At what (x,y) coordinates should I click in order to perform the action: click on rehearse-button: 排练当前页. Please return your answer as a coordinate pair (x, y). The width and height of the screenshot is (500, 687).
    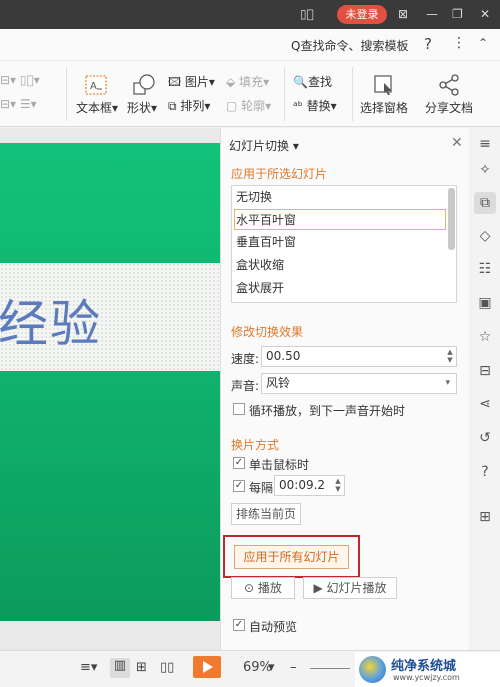
    Looking at the image, I should click on (266, 514).